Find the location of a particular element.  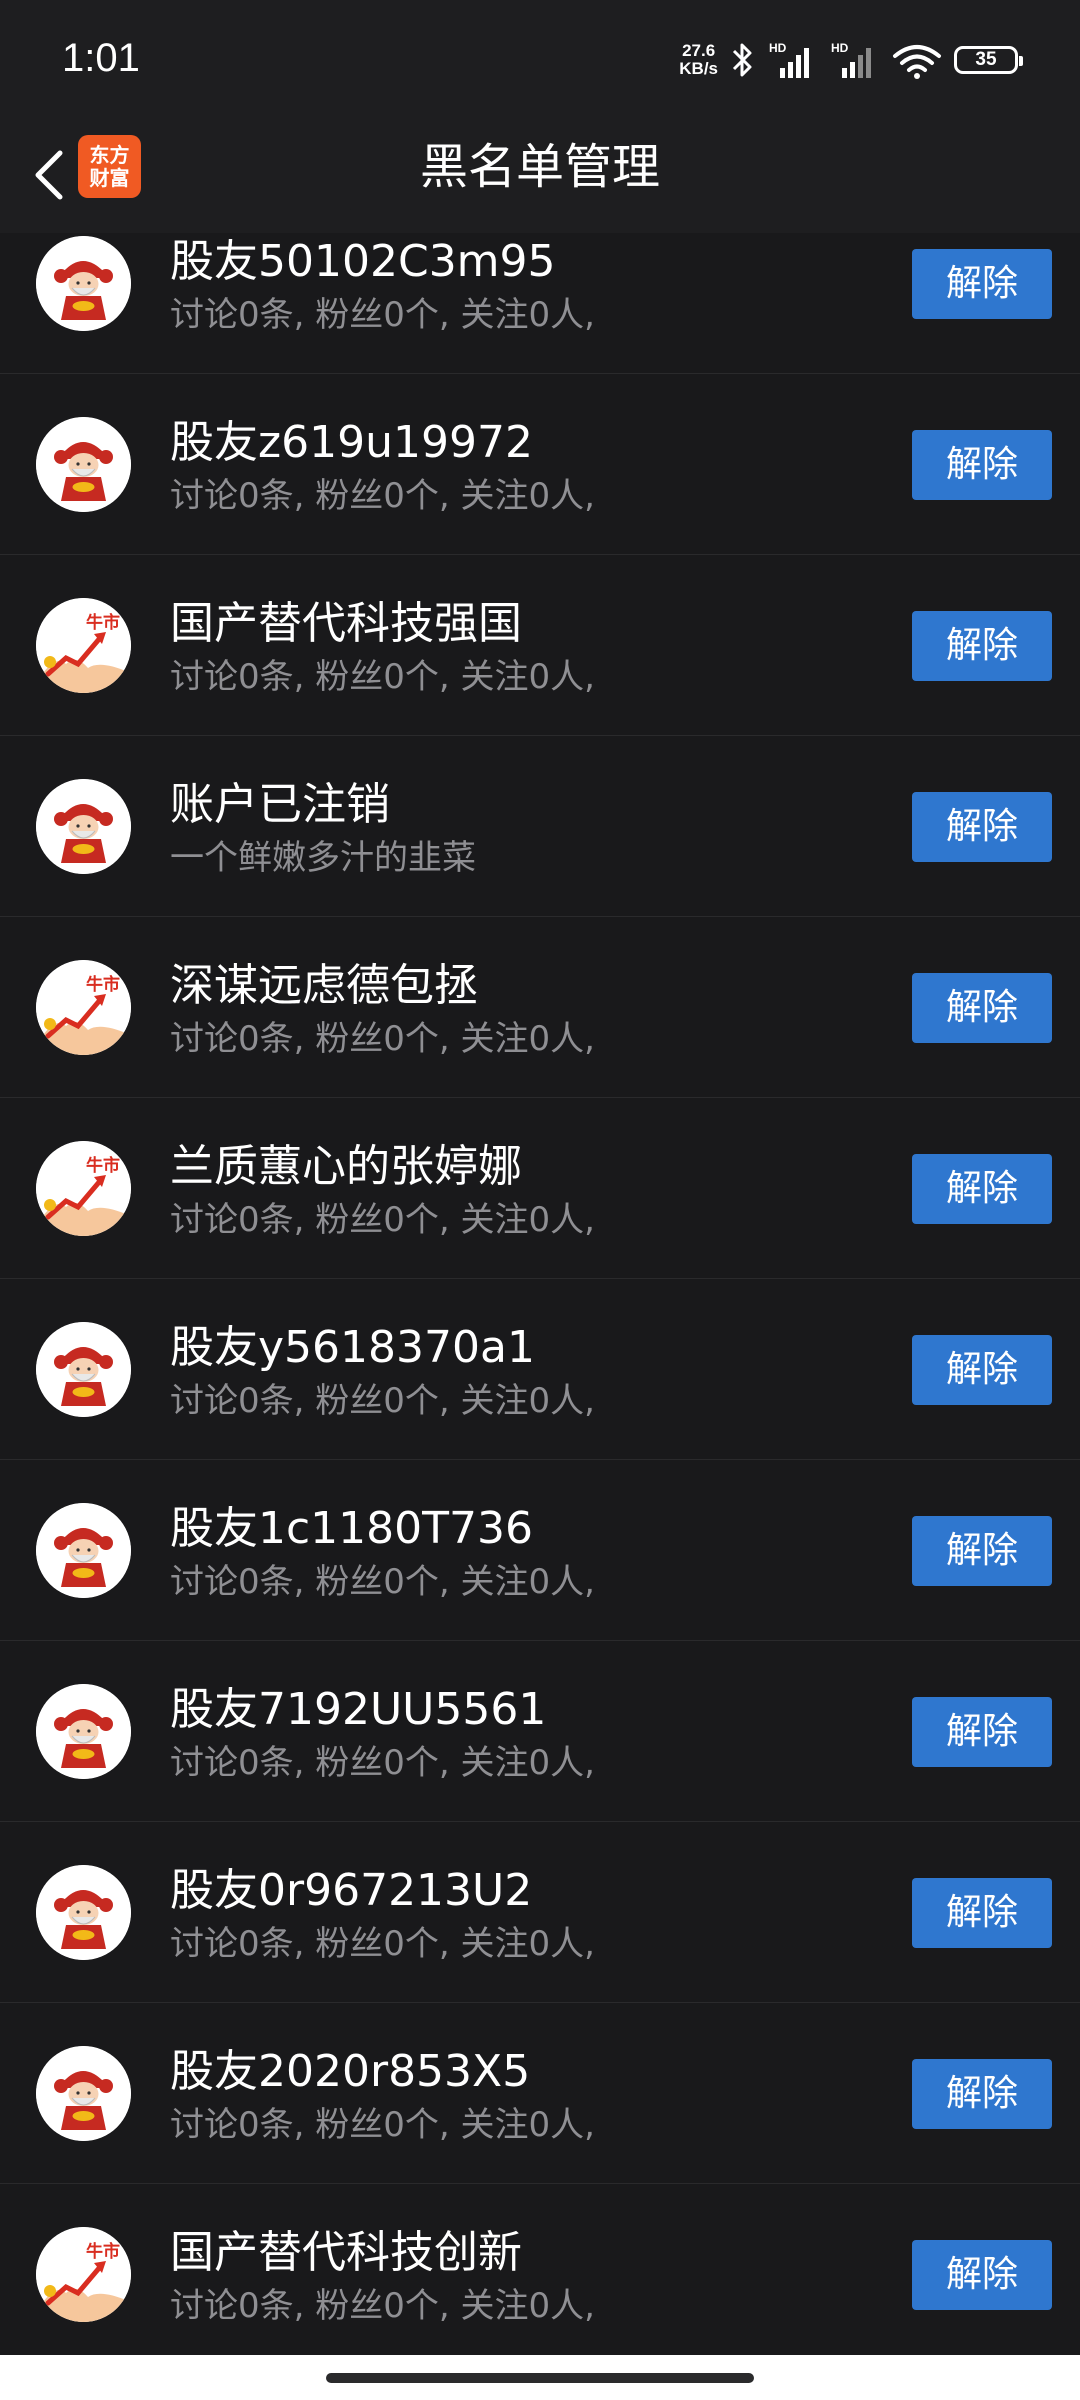

list-item: 牛市 国产替代科技强国 讨论0条, 粉丝0个, 关注0人, 解除 is located at coordinates (540, 645).